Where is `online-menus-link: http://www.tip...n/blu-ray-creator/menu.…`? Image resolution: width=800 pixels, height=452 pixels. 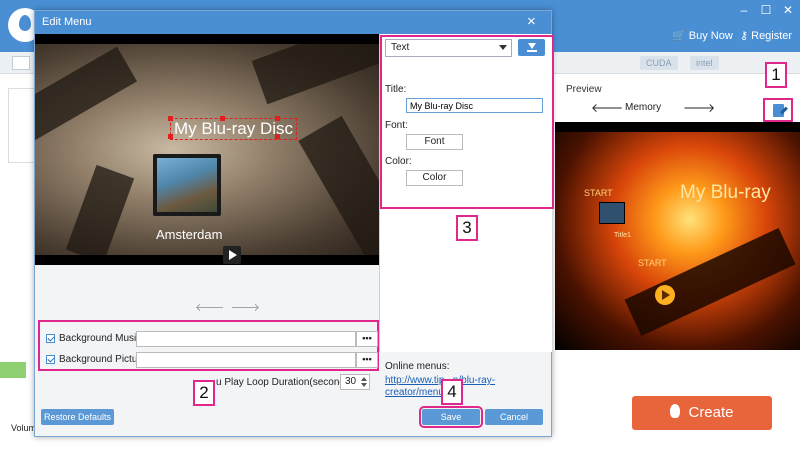
online-menus-link: http://www.tip...n/blu-ray-creator/menu.… is located at coordinates (465, 387).